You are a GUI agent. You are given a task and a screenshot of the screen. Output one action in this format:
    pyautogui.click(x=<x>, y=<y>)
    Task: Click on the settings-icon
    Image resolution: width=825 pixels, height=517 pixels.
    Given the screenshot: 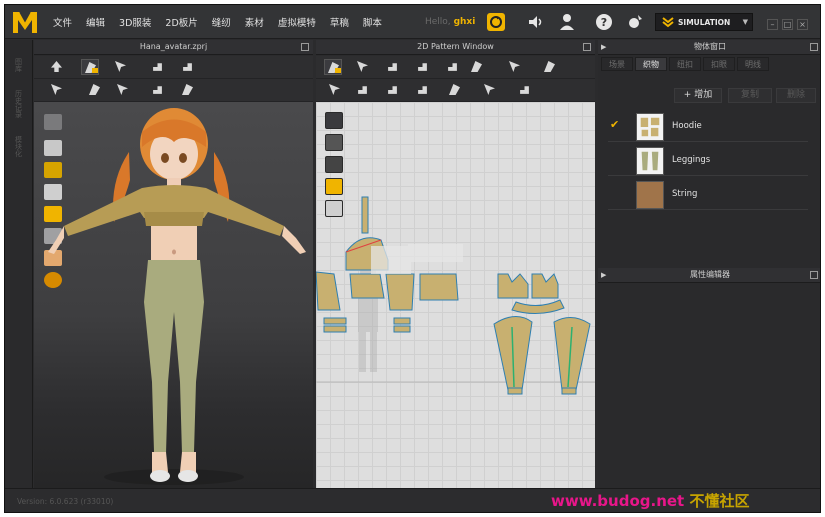 What is the action you would take?
    pyautogui.click(x=634, y=22)
    